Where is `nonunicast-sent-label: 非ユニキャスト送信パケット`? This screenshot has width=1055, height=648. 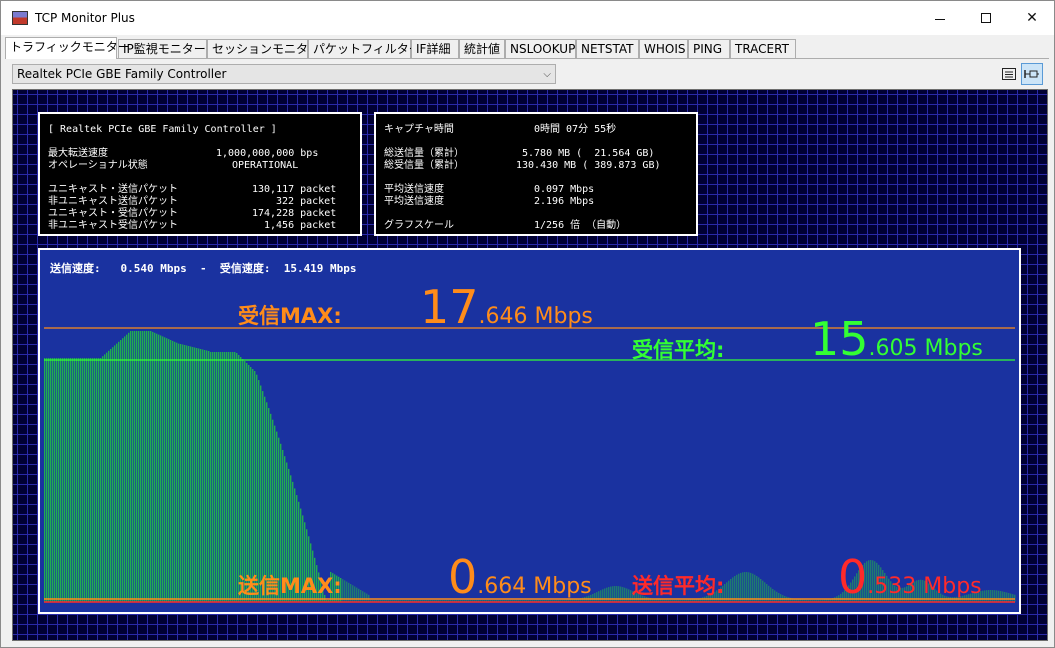
nonunicast-sent-label: 非ユニキャスト送信パケット is located at coordinates (113, 201).